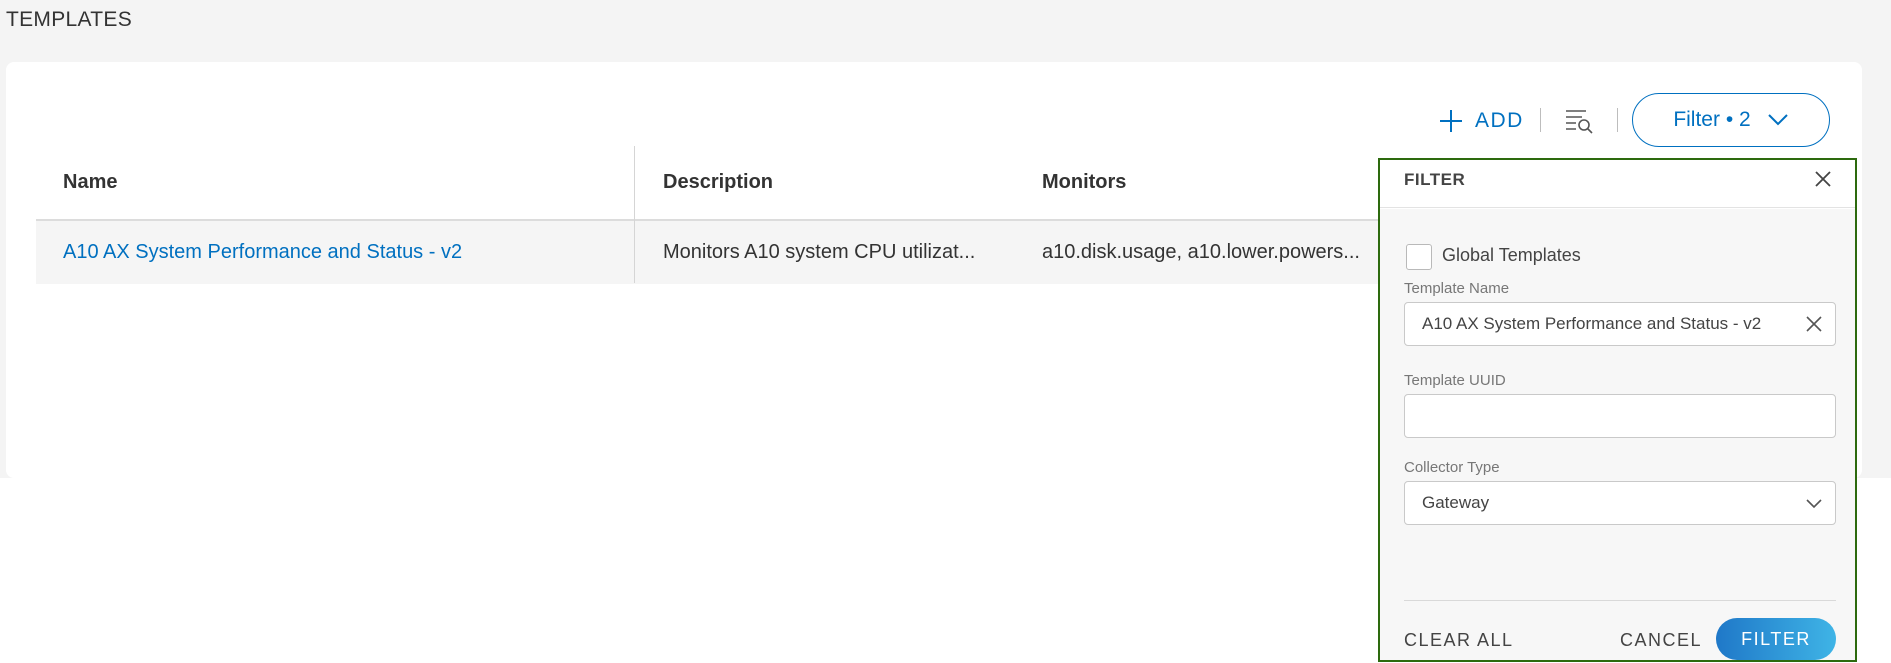 The image size is (1891, 663). What do you see at coordinates (1814, 324) in the screenshot?
I see `clear-icon` at bounding box center [1814, 324].